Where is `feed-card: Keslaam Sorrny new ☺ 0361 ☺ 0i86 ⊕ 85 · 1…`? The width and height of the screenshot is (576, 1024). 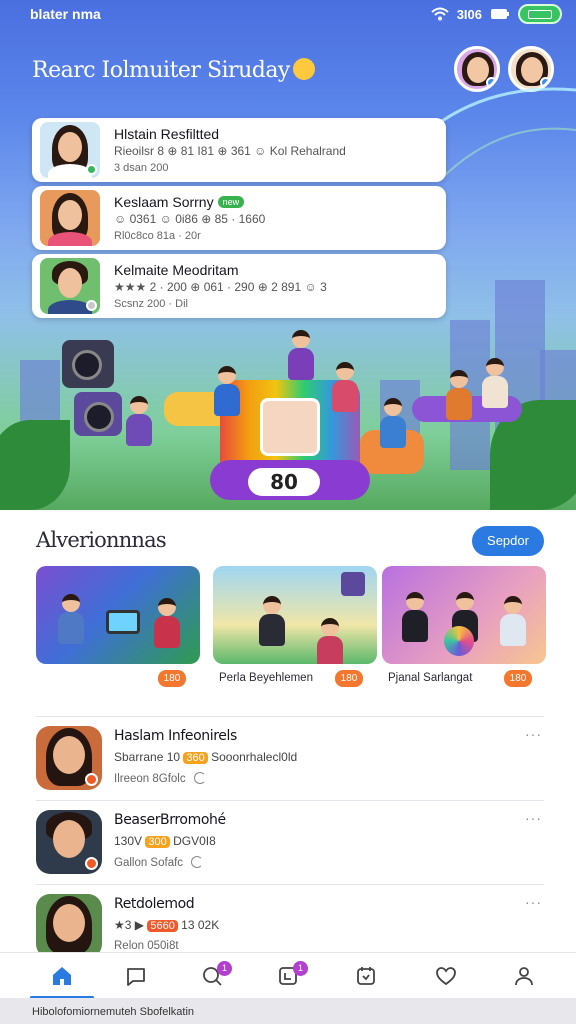 feed-card: Keslaam Sorrny new ☺ 0361 ☺ 0i86 ⊕ 85 · 1… is located at coordinates (239, 218).